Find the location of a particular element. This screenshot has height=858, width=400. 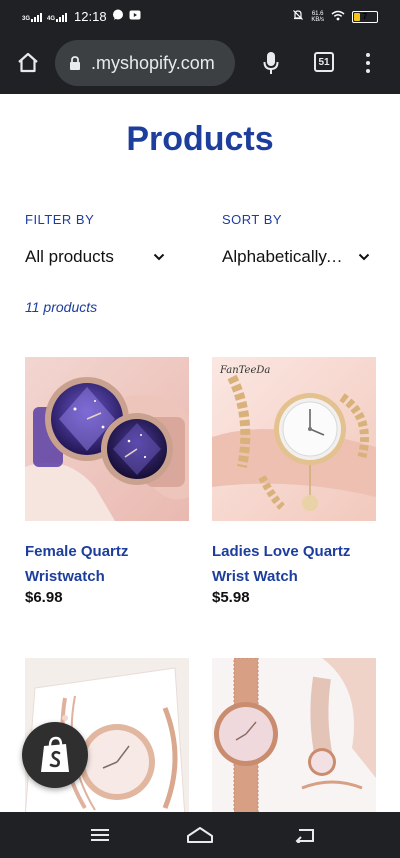

filter-select: All products is located at coordinates (95, 257).